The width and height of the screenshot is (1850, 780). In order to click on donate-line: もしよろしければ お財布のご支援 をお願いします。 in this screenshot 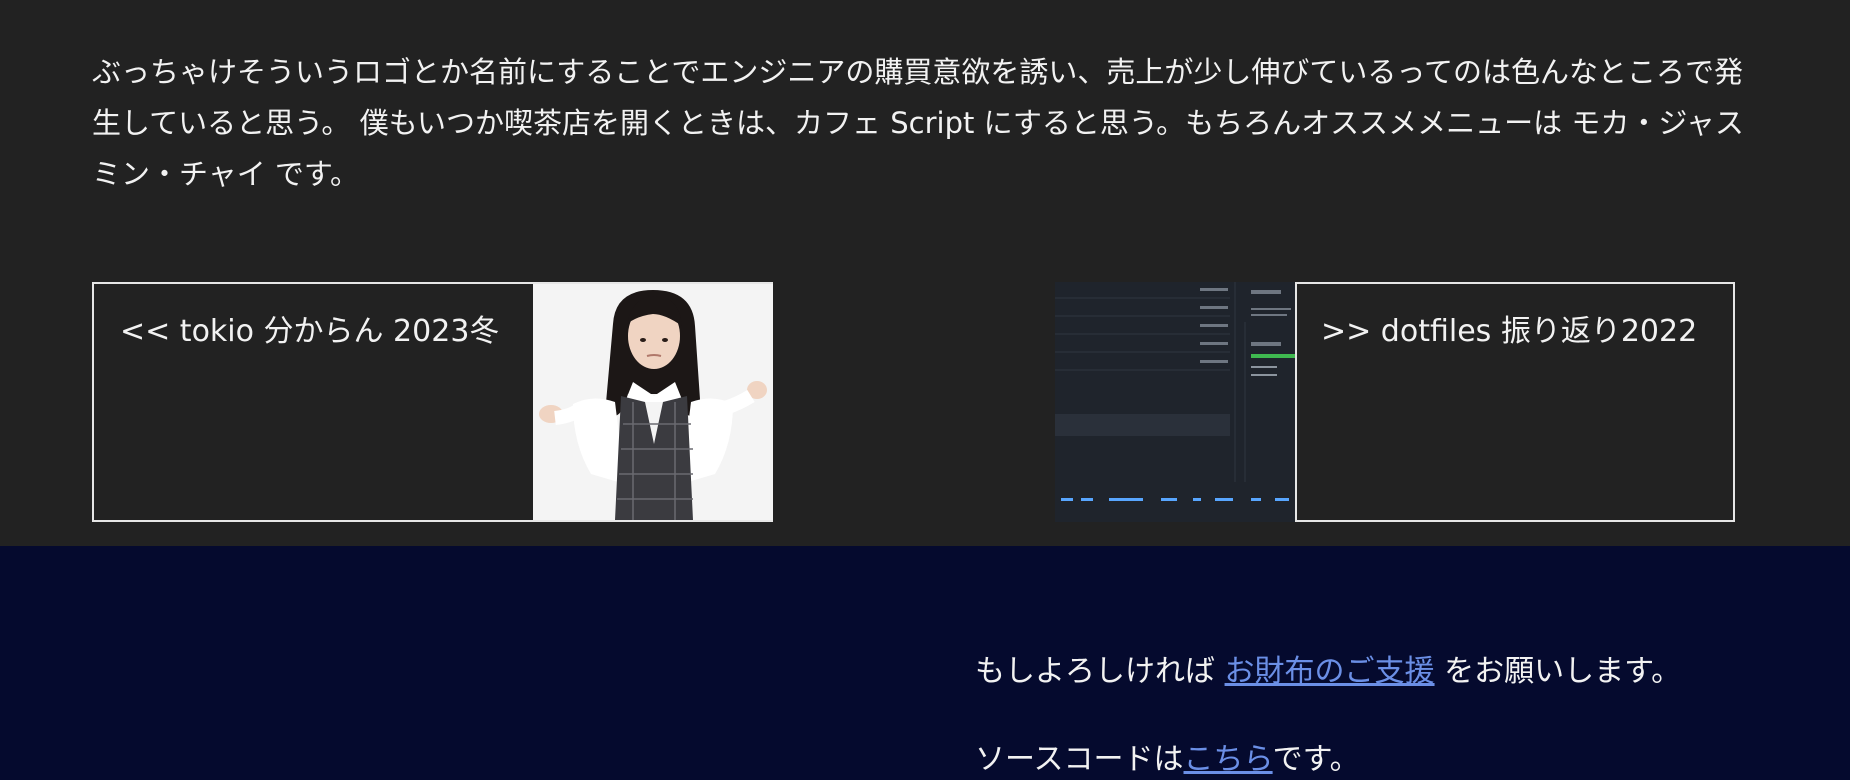, I will do `click(1328, 672)`.